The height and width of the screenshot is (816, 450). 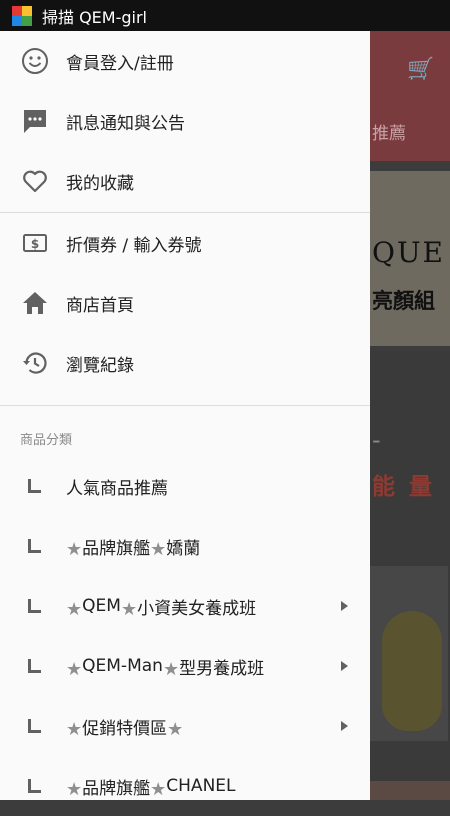 What do you see at coordinates (94, 17) in the screenshot?
I see `status-title: 掃描 QEM-girl` at bounding box center [94, 17].